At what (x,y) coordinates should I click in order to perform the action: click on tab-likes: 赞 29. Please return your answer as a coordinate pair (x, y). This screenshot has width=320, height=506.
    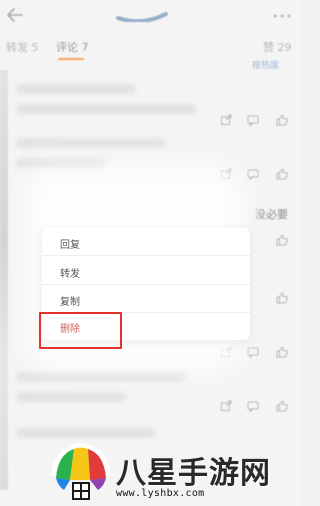
    Looking at the image, I should click on (277, 47).